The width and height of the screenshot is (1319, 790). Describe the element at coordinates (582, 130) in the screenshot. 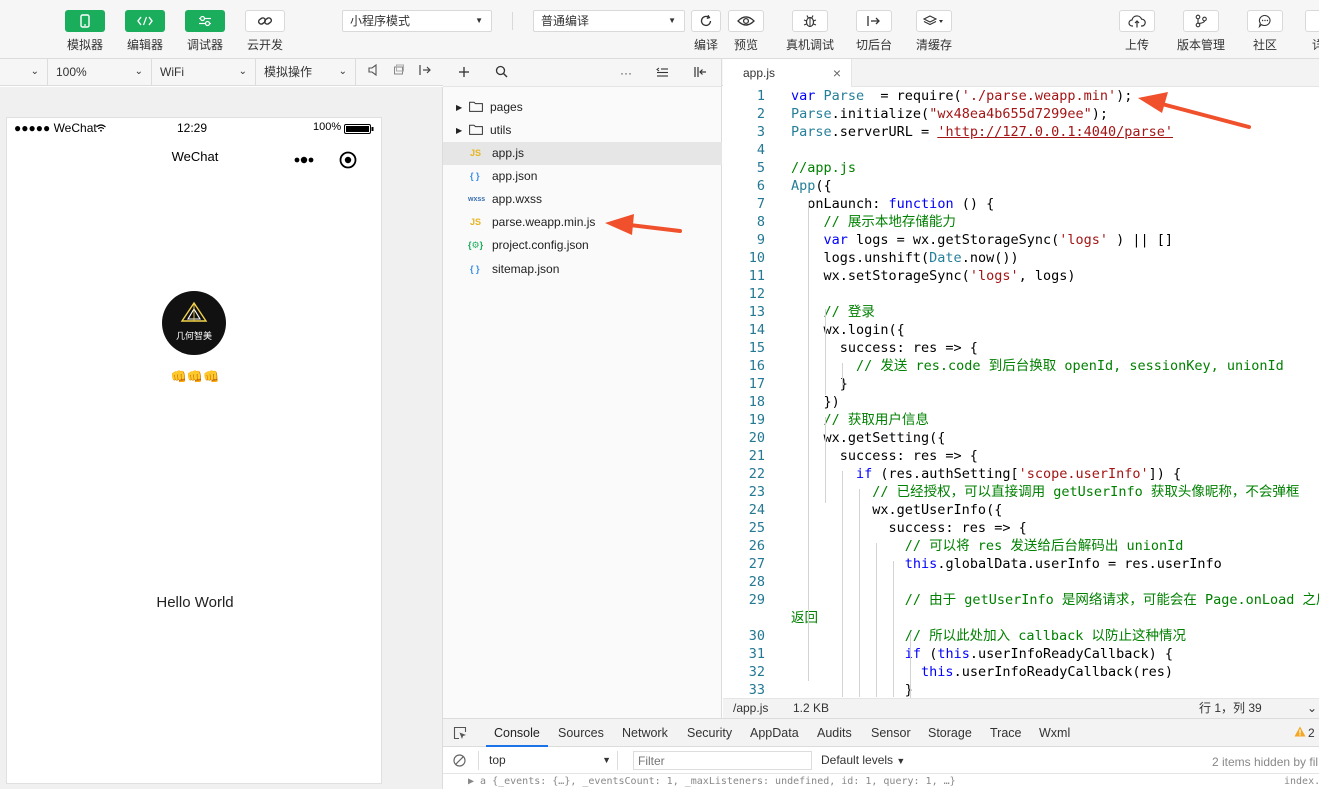

I see `tree-folder-utils: ▶ utils` at that location.